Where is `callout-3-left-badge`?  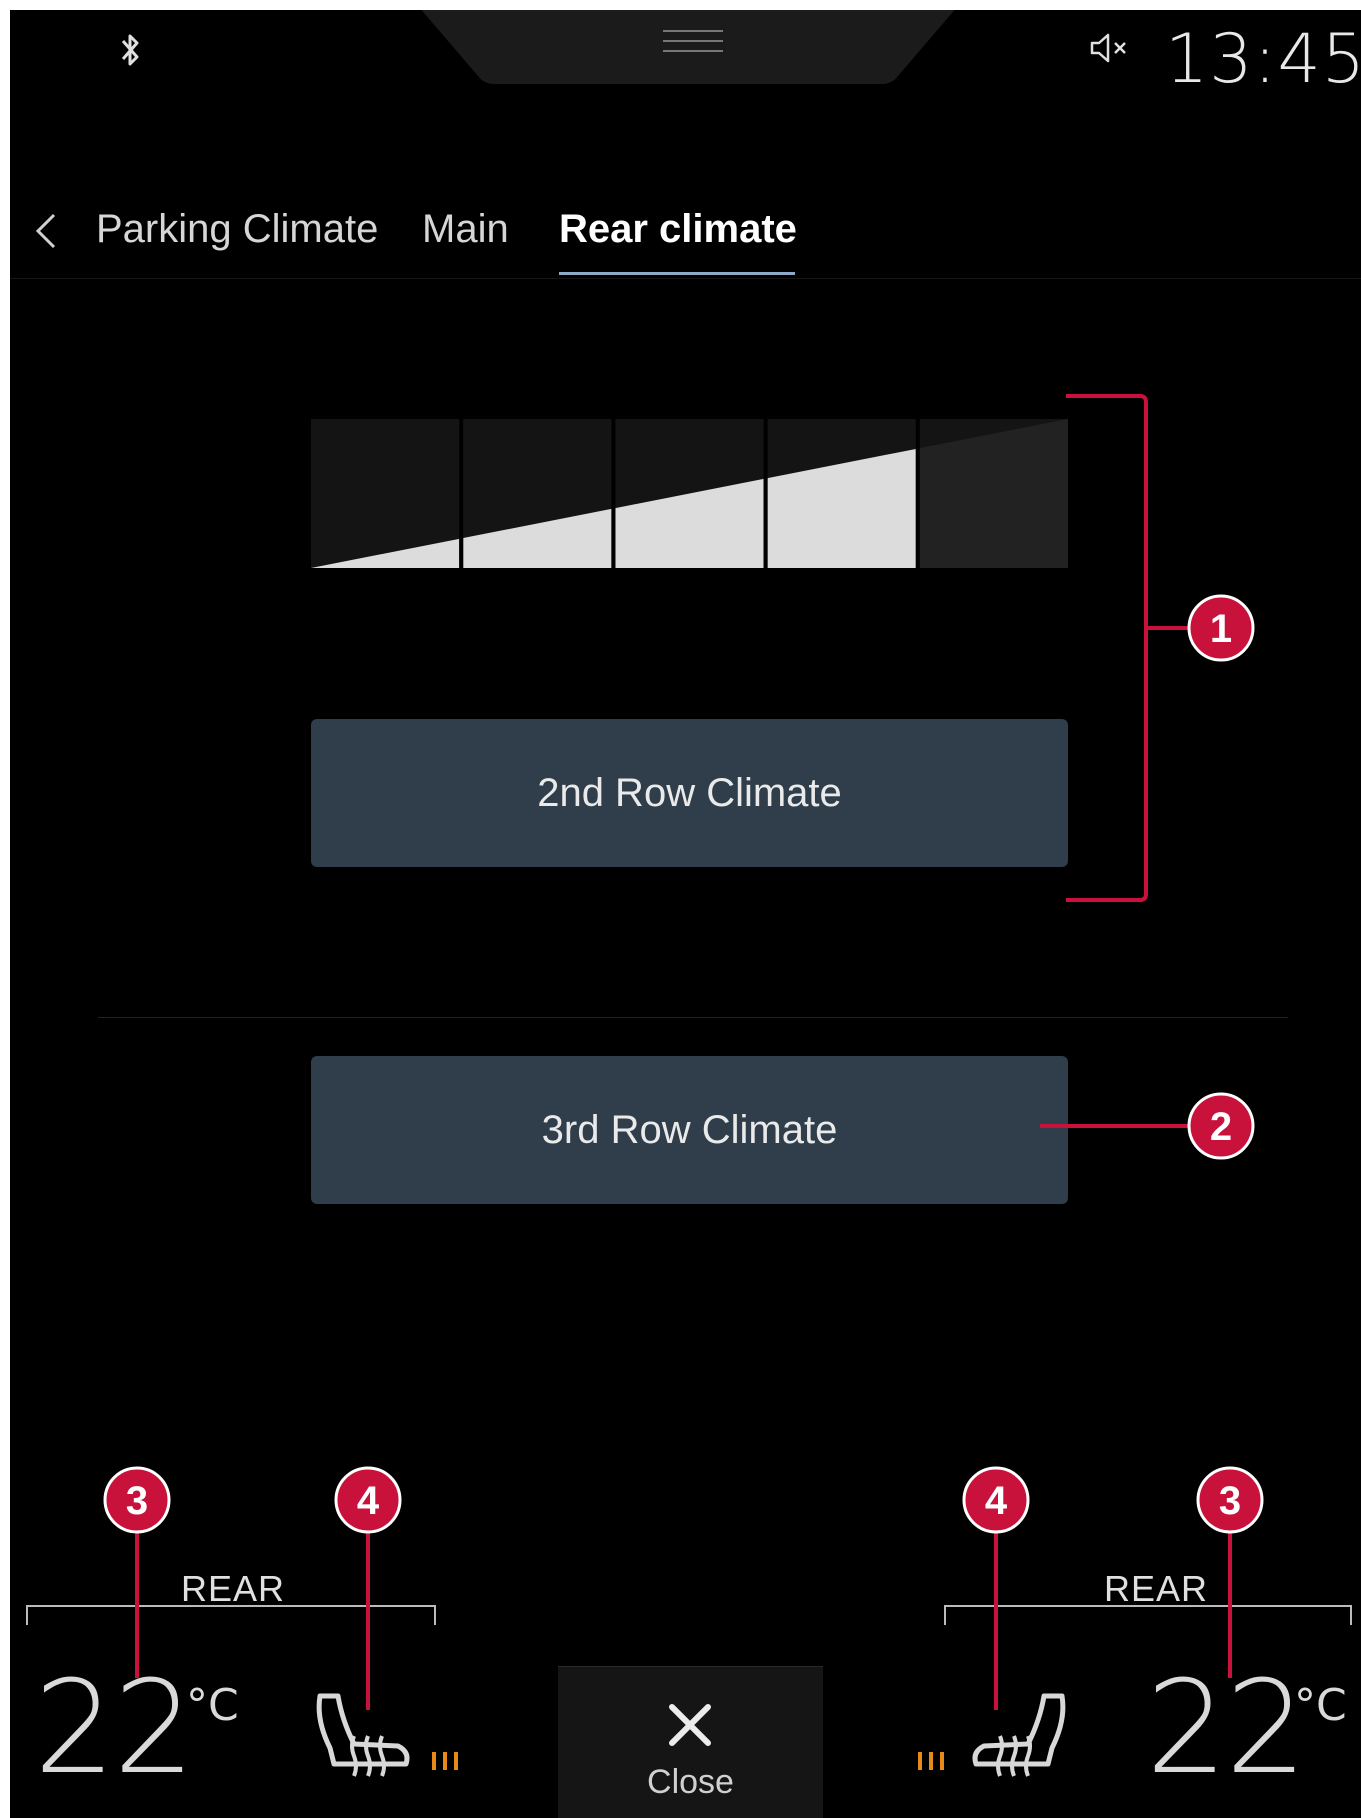
callout-3-left-badge is located at coordinates (137, 1500).